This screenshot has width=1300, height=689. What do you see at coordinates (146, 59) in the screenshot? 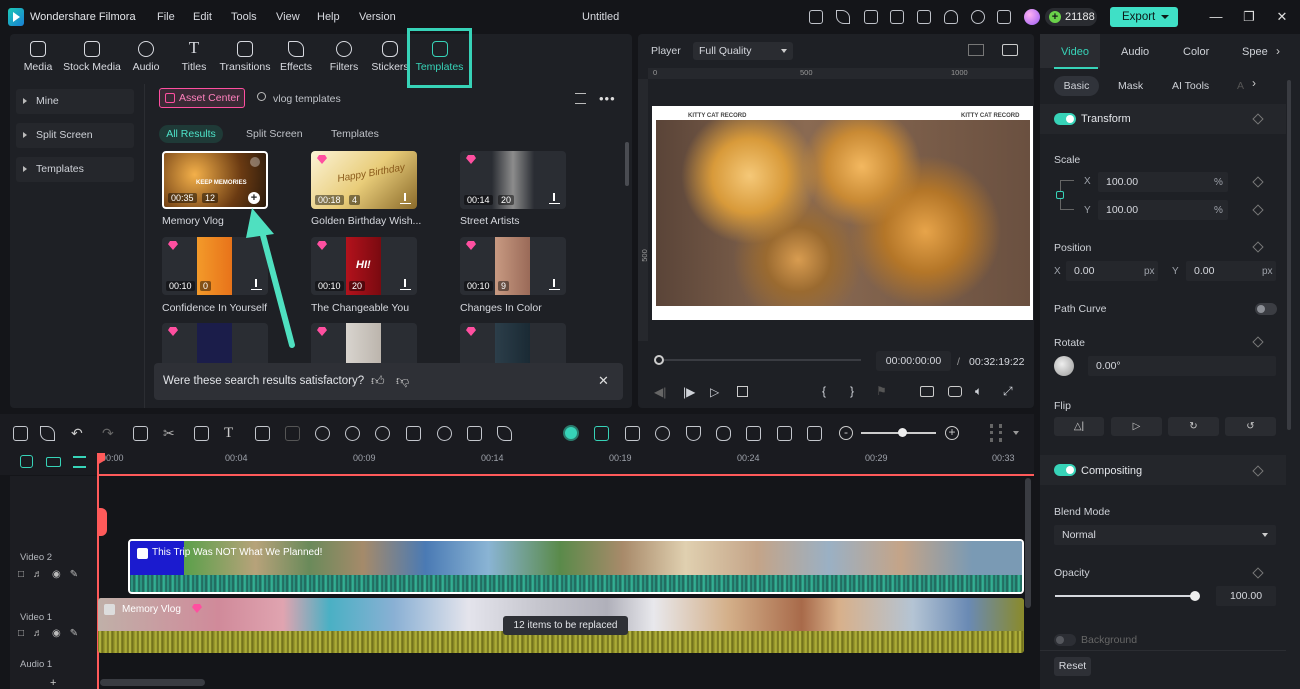
I see `tab-audio: Audio` at bounding box center [146, 59].